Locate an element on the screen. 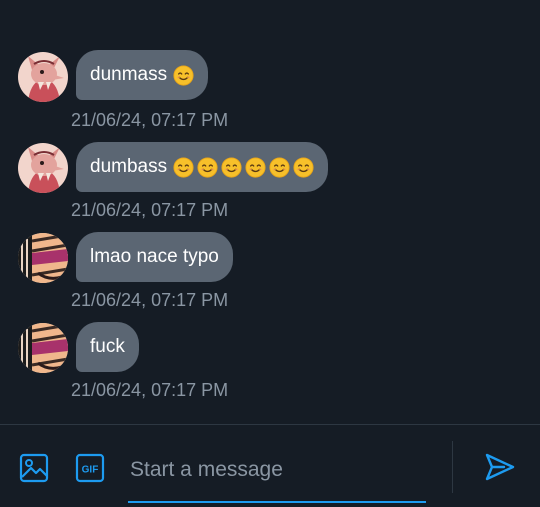 The height and width of the screenshot is (507, 540). image-icon is located at coordinates (34, 468).